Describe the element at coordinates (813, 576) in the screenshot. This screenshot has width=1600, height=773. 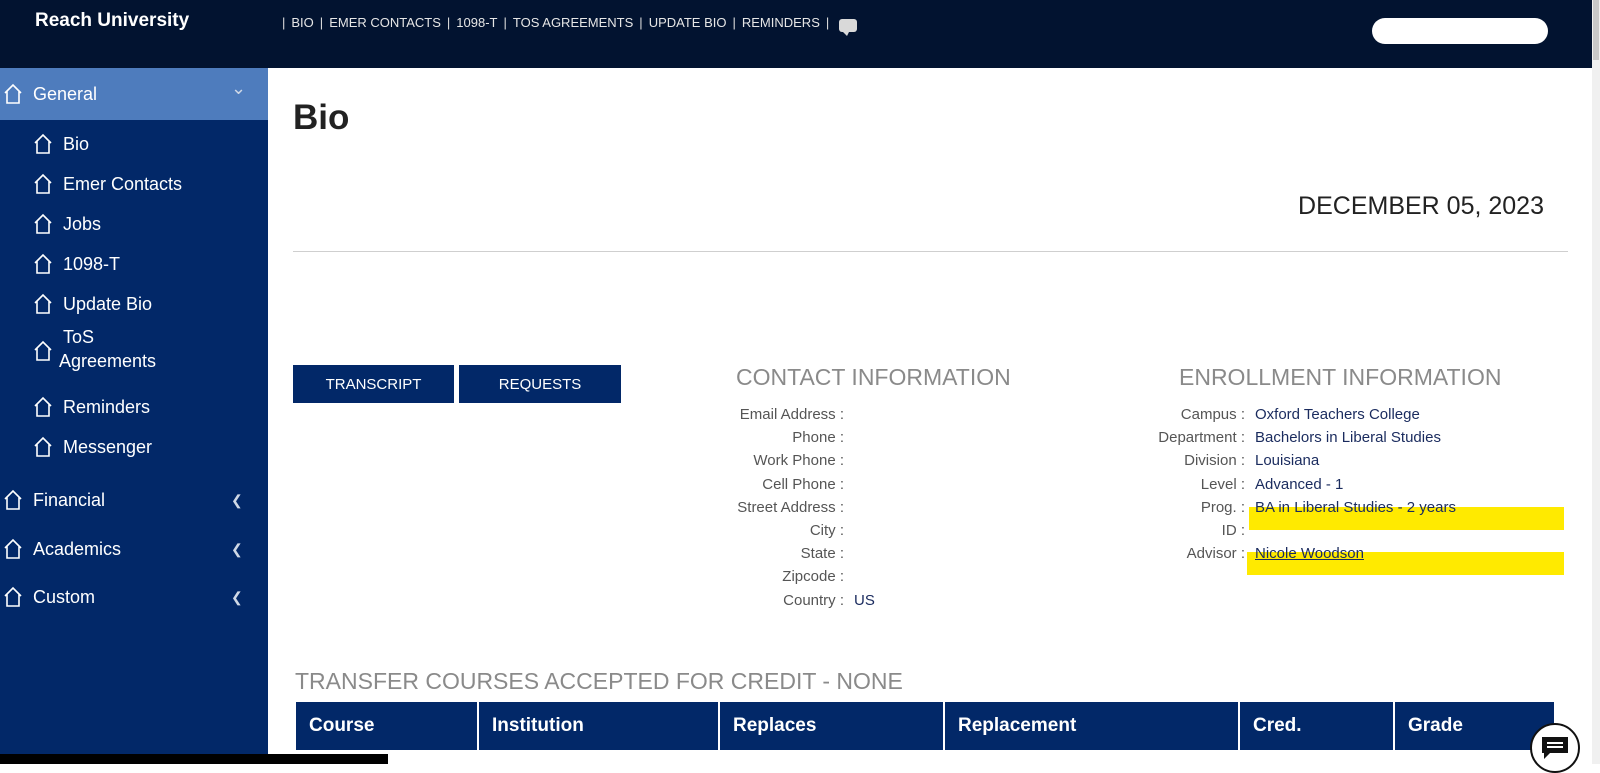
I see `field-label: Zipcode :` at that location.